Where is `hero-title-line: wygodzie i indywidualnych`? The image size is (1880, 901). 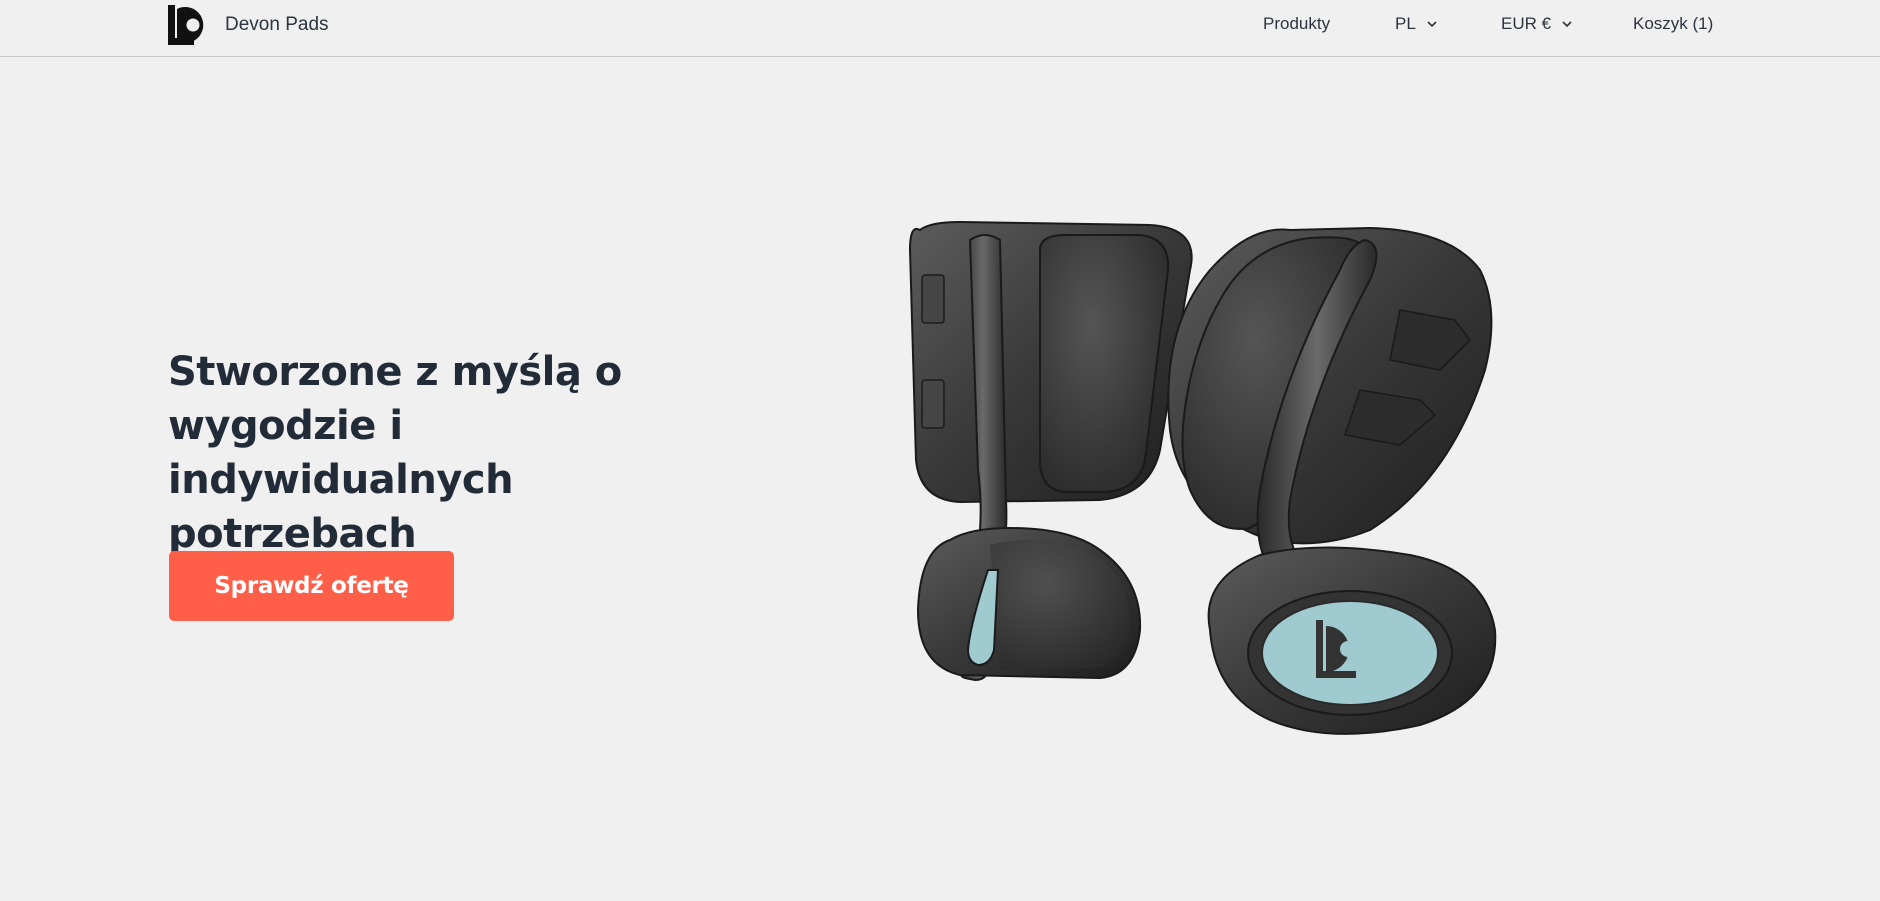
hero-title-line: wygodzie i indywidualnych is located at coordinates (341, 453).